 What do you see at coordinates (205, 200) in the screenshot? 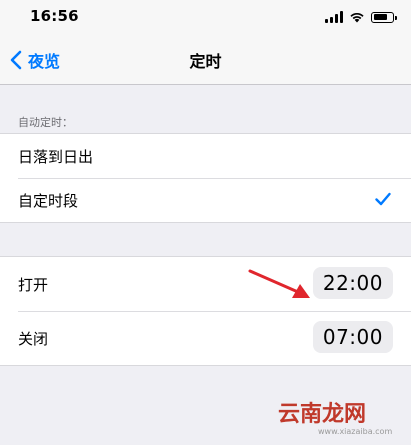
I see `option-custom-schedule: 自定时段` at bounding box center [205, 200].